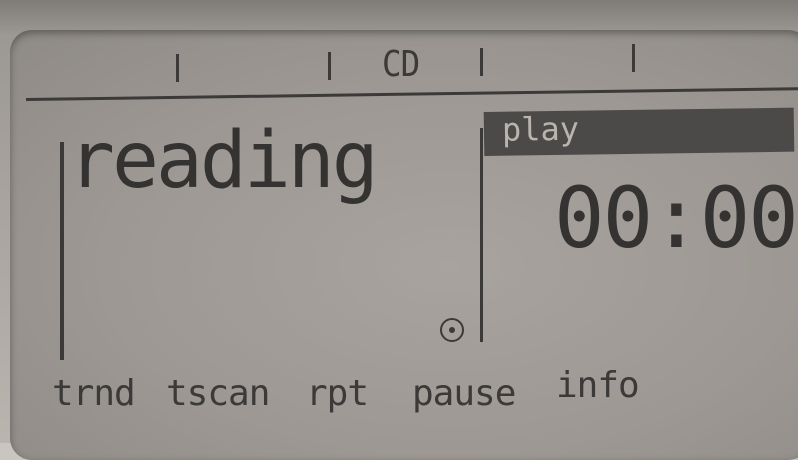  Describe the element at coordinates (401, 64) in the screenshot. I see `source-mode-label: CD` at that location.